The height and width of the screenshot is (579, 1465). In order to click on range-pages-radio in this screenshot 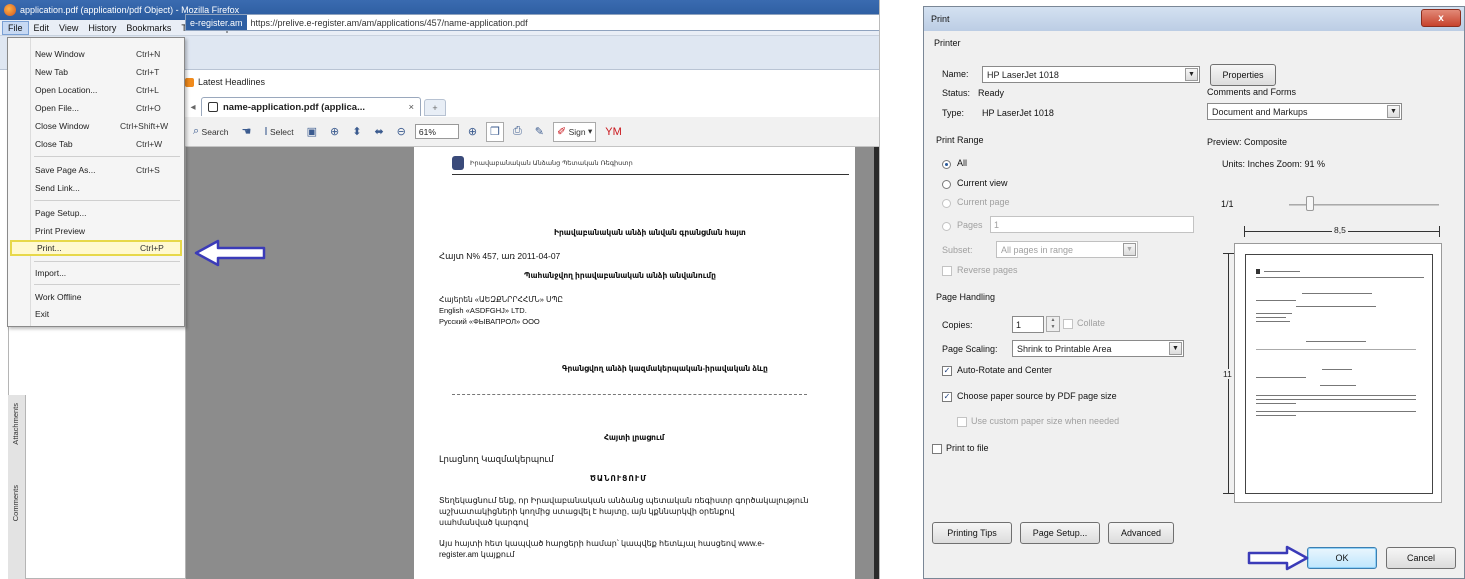, I will do `click(946, 226)`.